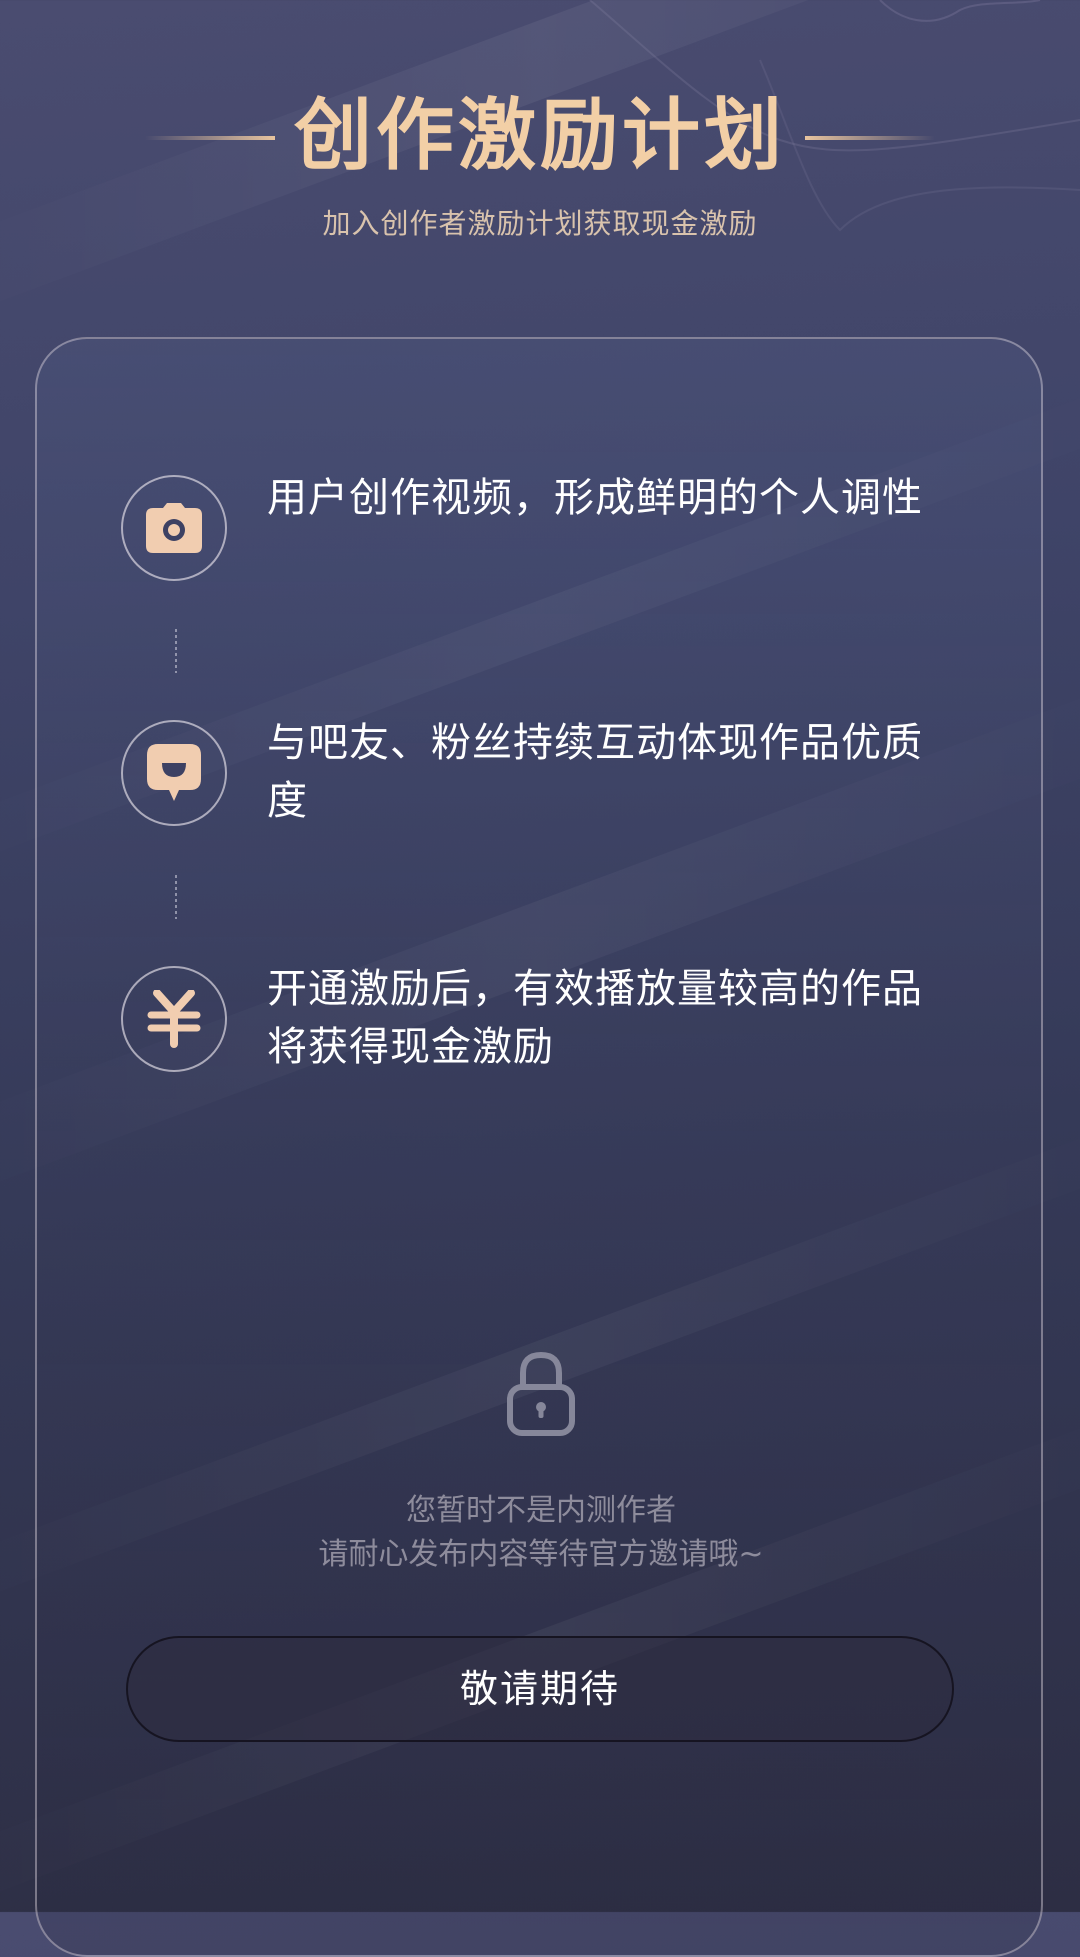  Describe the element at coordinates (595, 1018) in the screenshot. I see `feature-text: 开通激励后，有效播放量较高的作品将获得现金激励` at that location.